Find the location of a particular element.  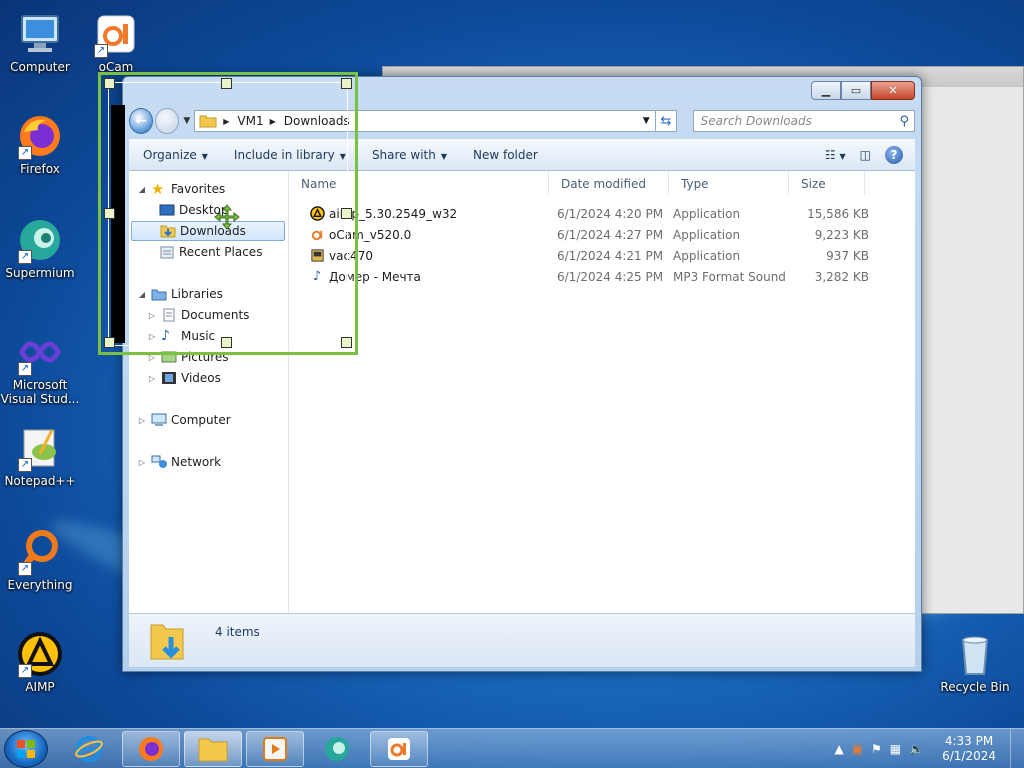

firefox-icon: ↗ is located at coordinates (40, 136).